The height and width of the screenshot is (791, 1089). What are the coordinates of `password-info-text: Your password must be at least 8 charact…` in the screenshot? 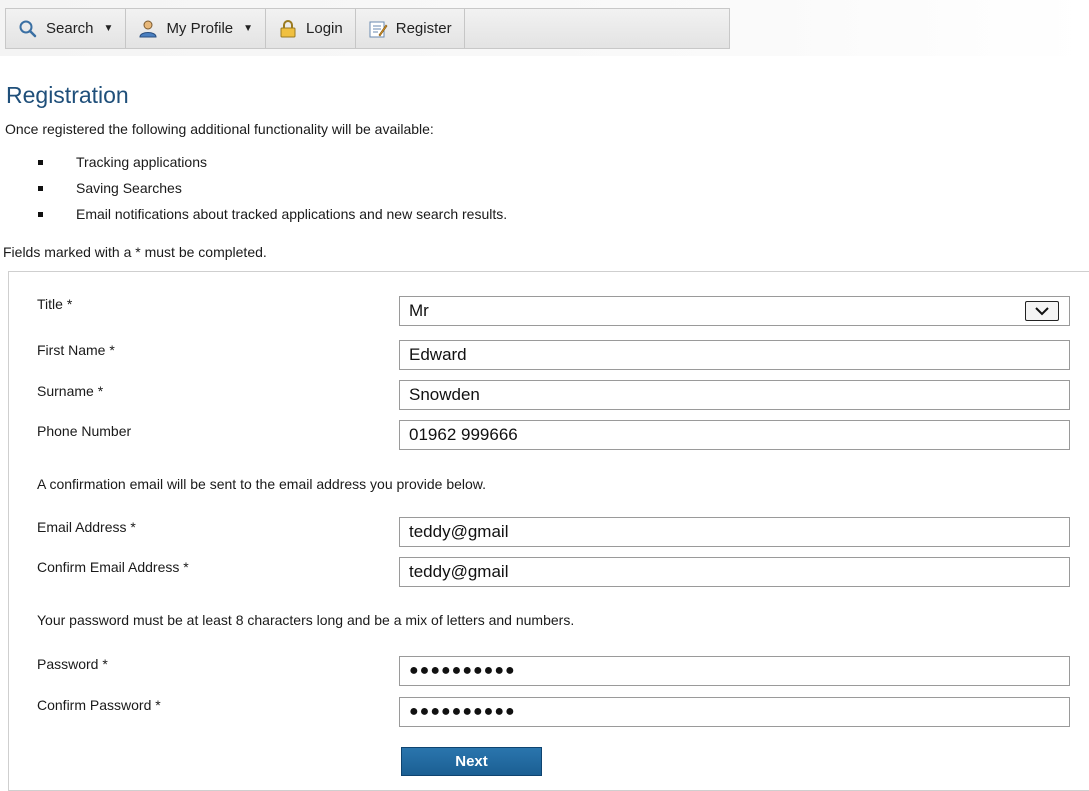 It's located at (306, 620).